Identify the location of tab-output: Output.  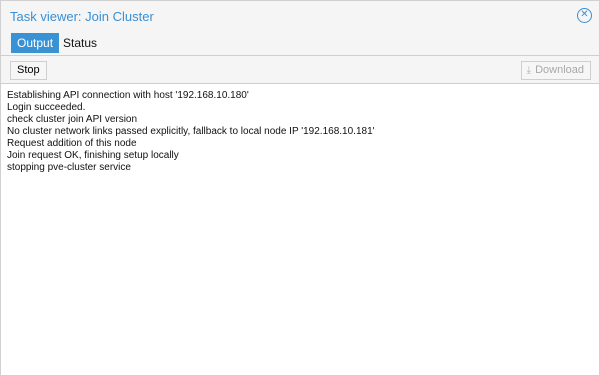
(35, 43).